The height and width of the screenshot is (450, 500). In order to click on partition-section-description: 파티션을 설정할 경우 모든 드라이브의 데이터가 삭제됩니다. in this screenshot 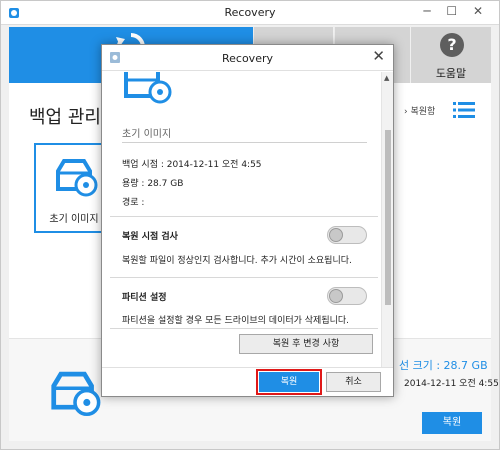, I will do `click(236, 321)`.